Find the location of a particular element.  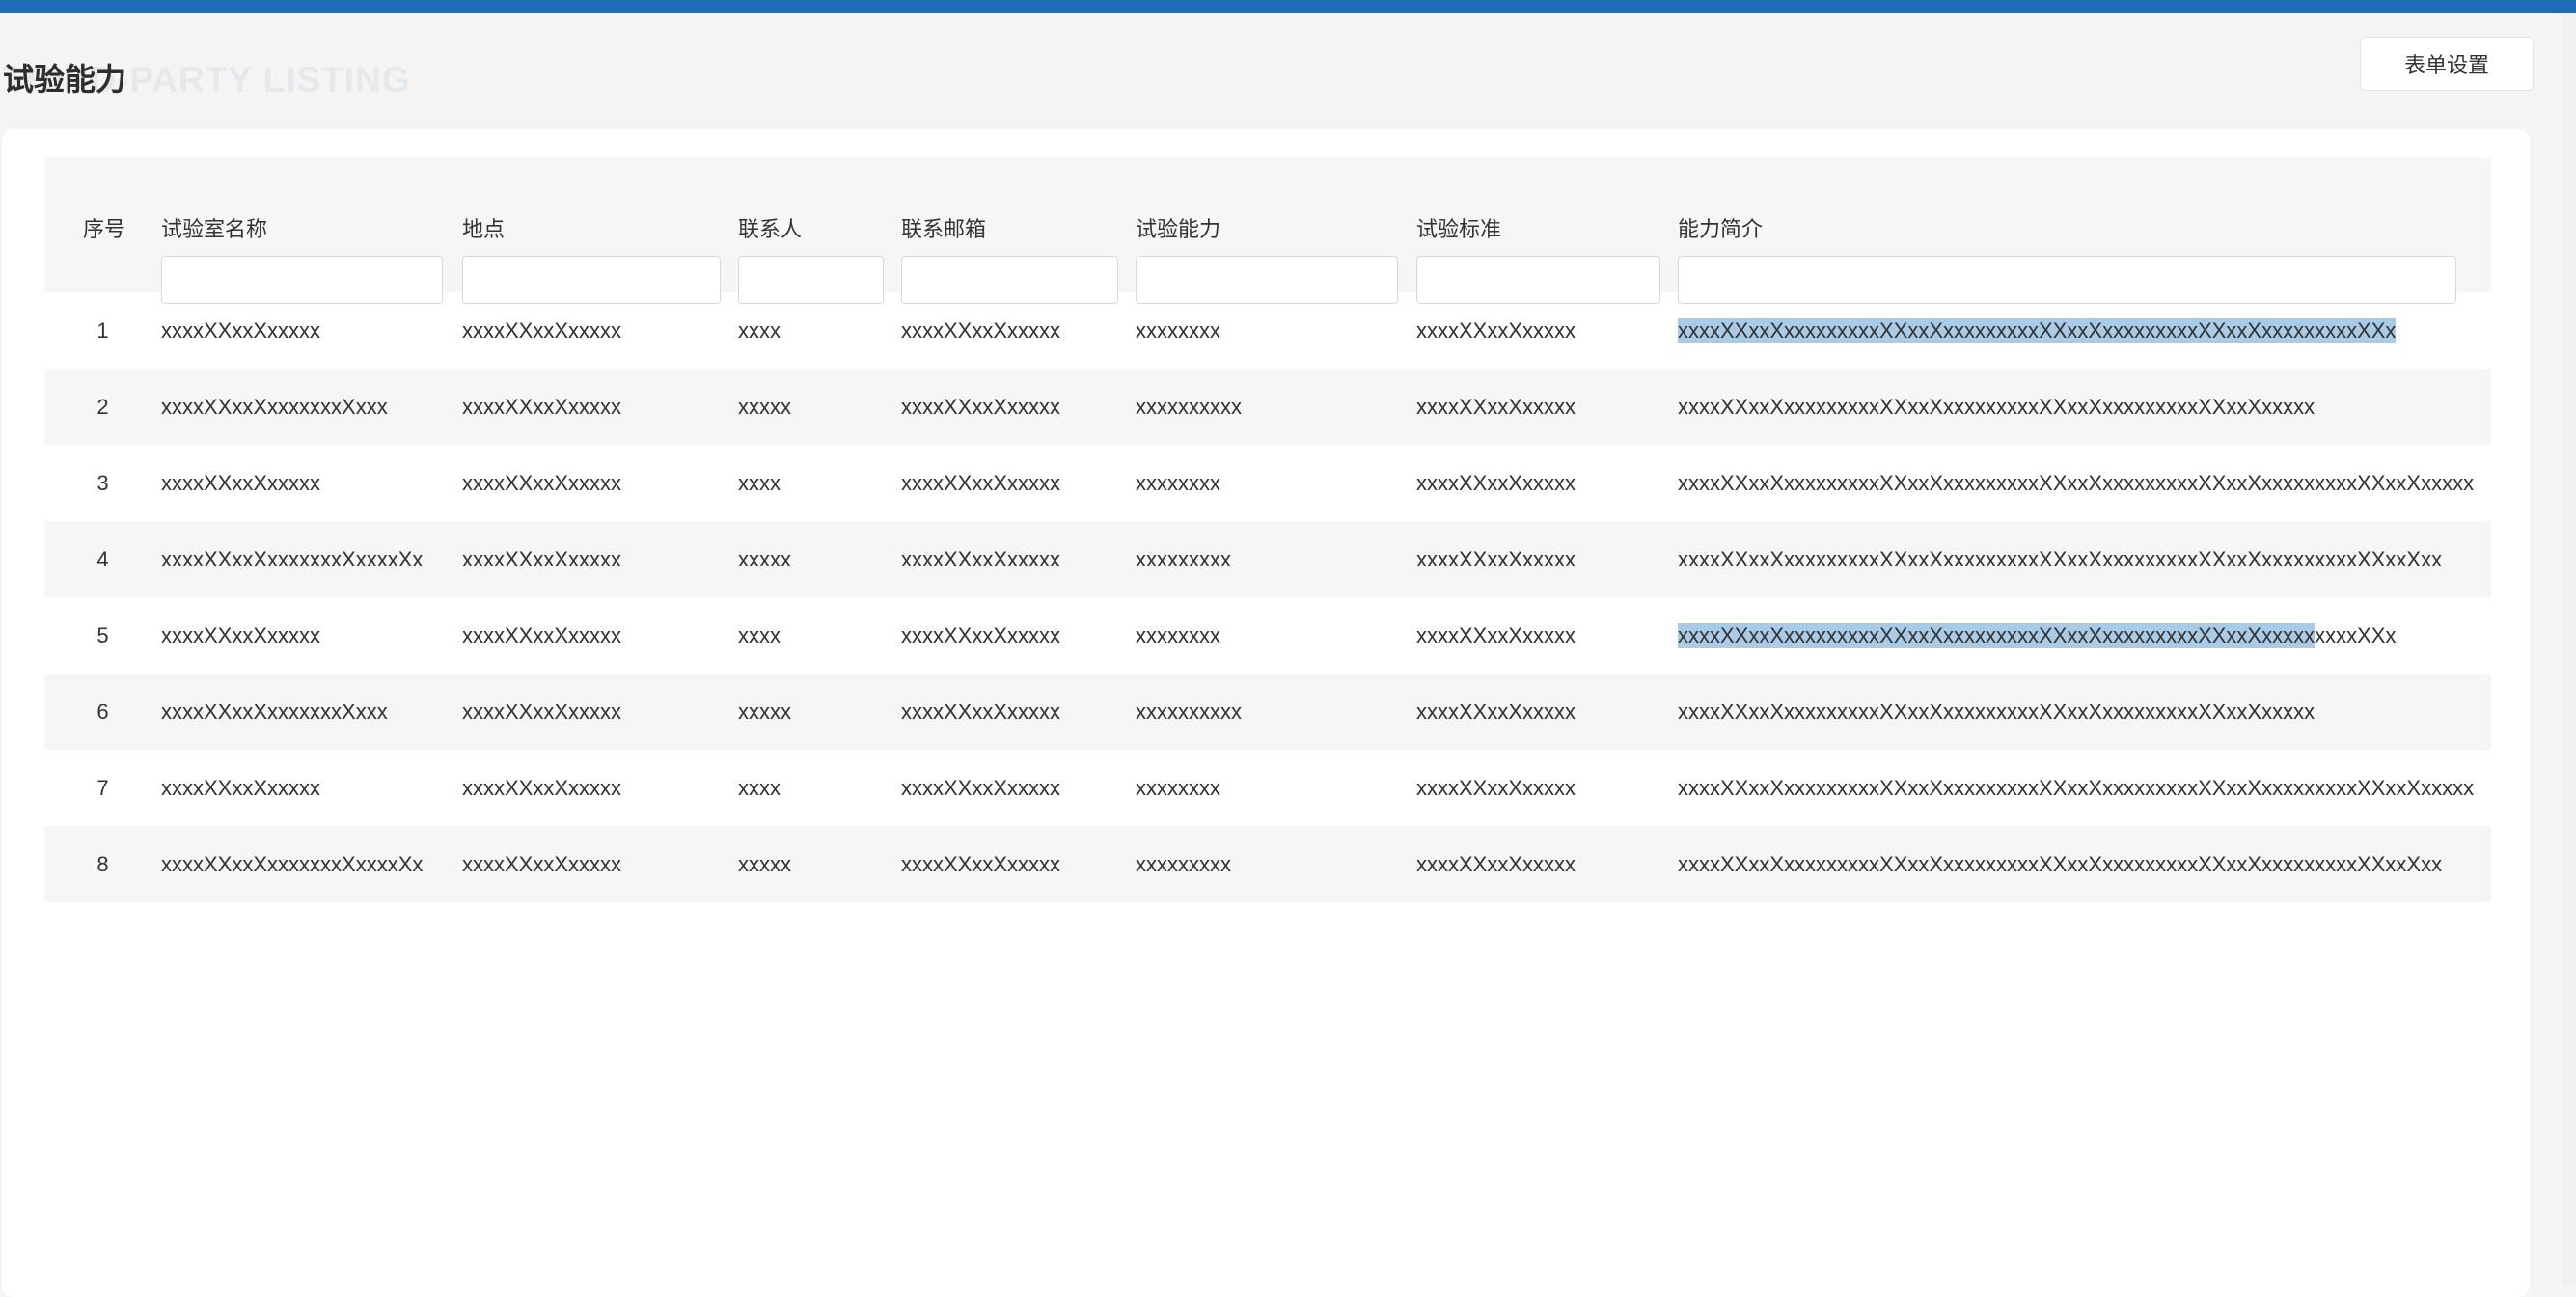

page-header: THIRD-PARTY LISTING 试验能力 is located at coordinates (1288, 70).